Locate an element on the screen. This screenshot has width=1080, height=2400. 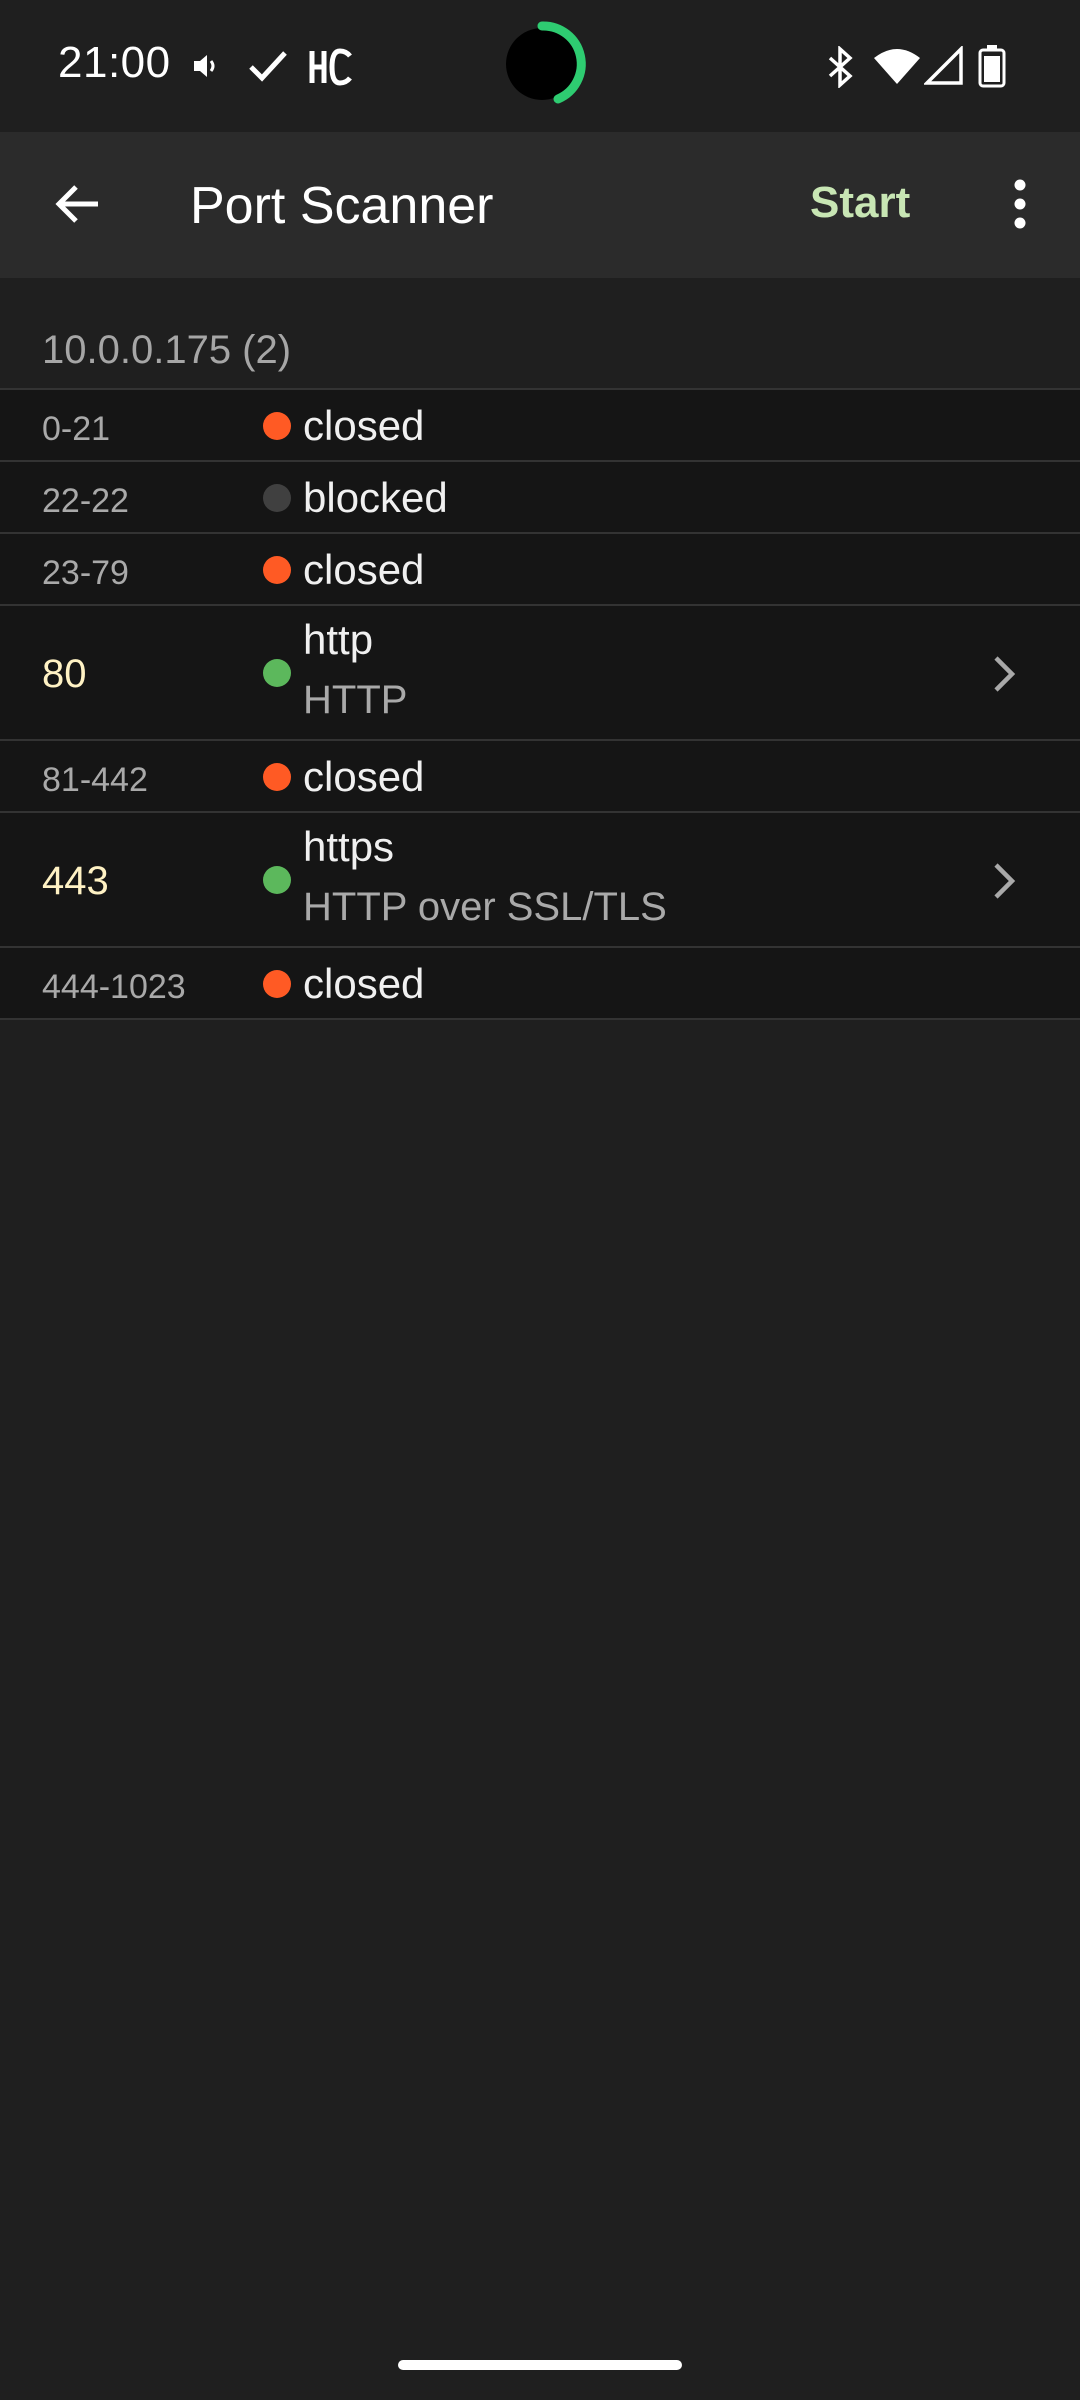
navigation-handle is located at coordinates (540, 2365).